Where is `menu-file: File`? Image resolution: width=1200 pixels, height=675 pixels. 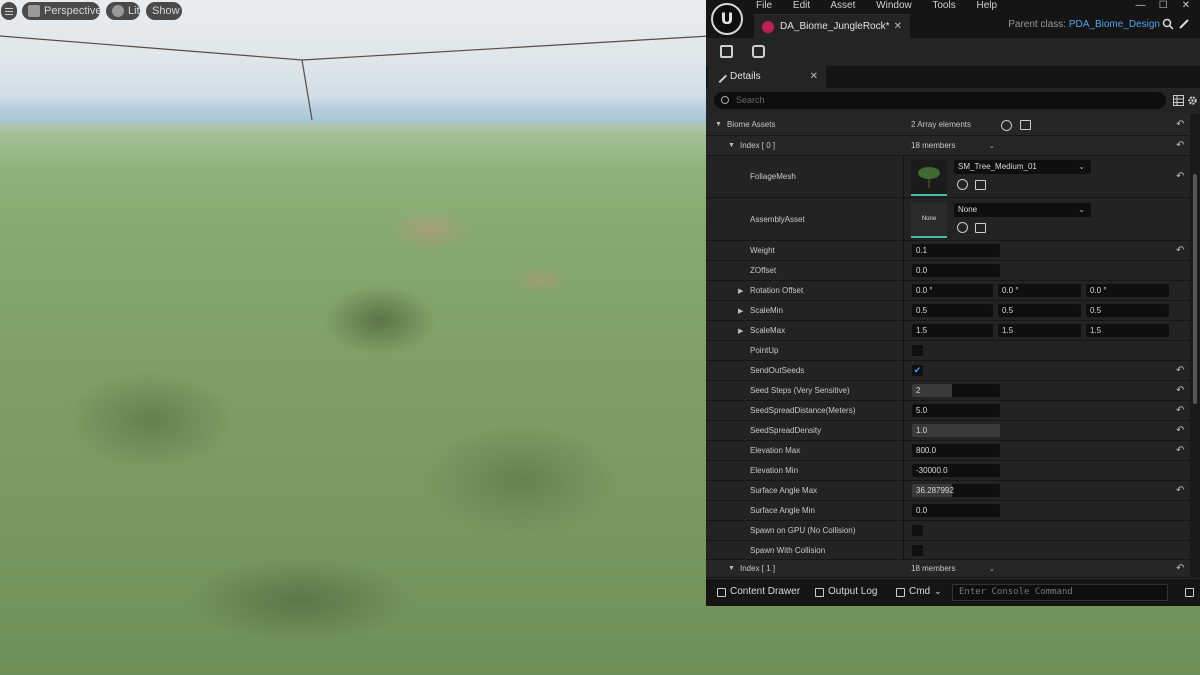 menu-file: File is located at coordinates (764, 5).